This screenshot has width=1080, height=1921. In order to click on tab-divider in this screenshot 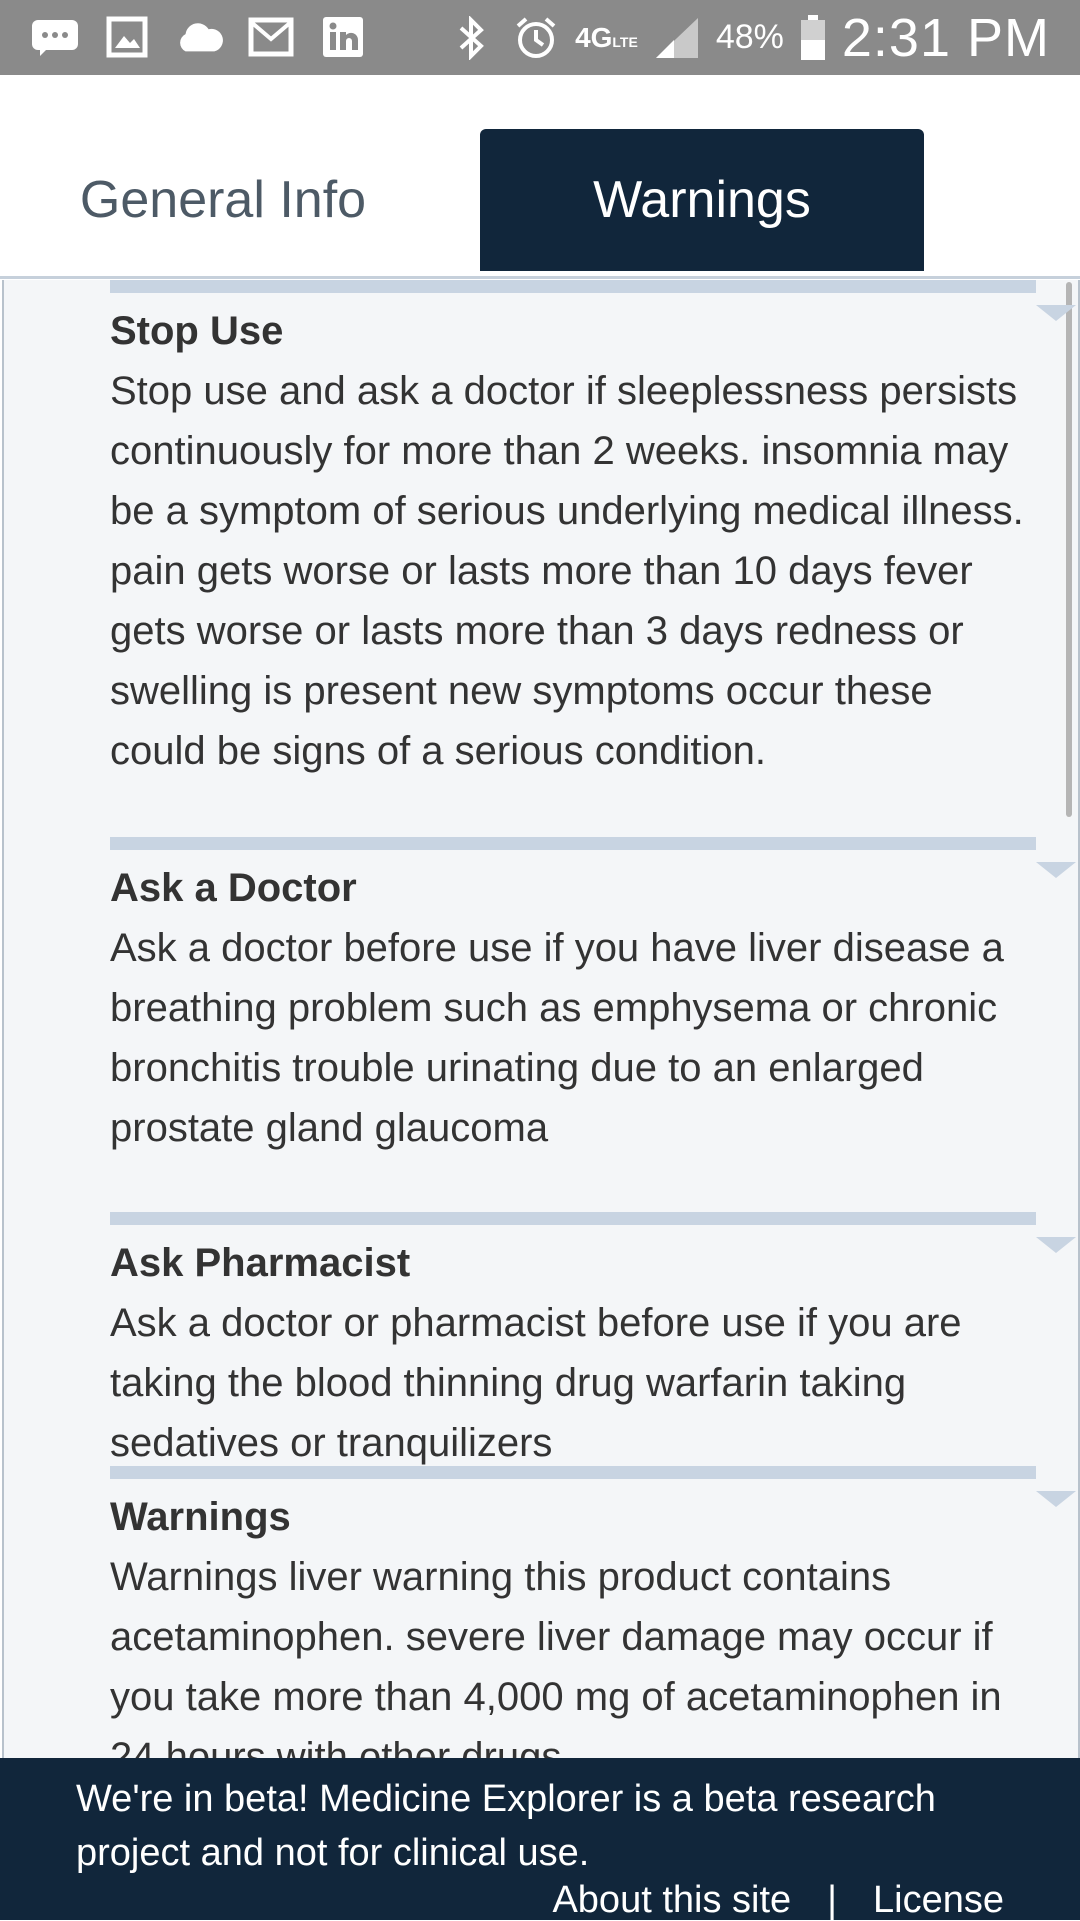, I will do `click(540, 277)`.